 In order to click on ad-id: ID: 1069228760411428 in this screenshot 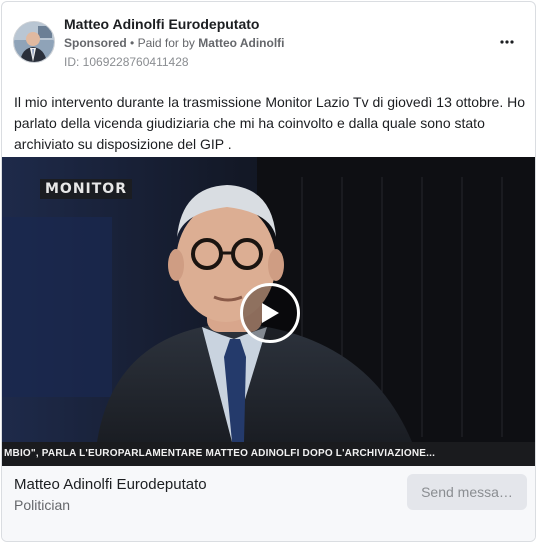, I will do `click(126, 62)`.